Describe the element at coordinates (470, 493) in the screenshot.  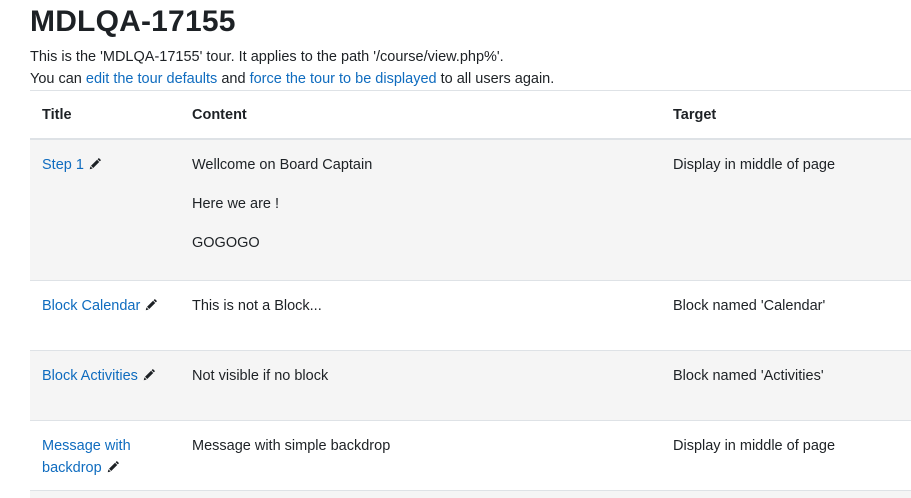
I see `table-row` at that location.